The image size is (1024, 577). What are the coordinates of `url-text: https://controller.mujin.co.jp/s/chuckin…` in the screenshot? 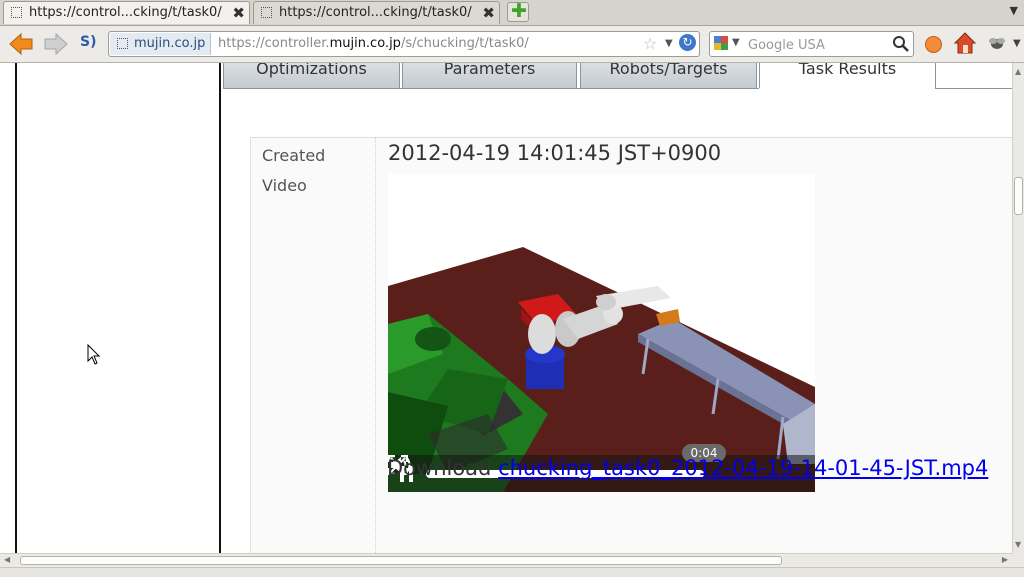 It's located at (373, 44).